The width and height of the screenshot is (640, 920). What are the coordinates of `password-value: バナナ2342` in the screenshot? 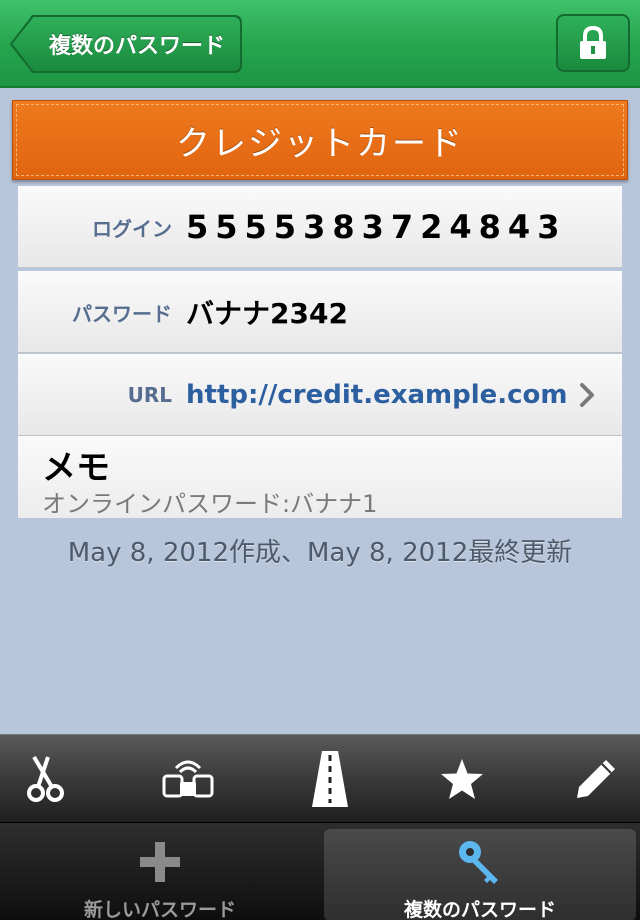 It's located at (267, 313).